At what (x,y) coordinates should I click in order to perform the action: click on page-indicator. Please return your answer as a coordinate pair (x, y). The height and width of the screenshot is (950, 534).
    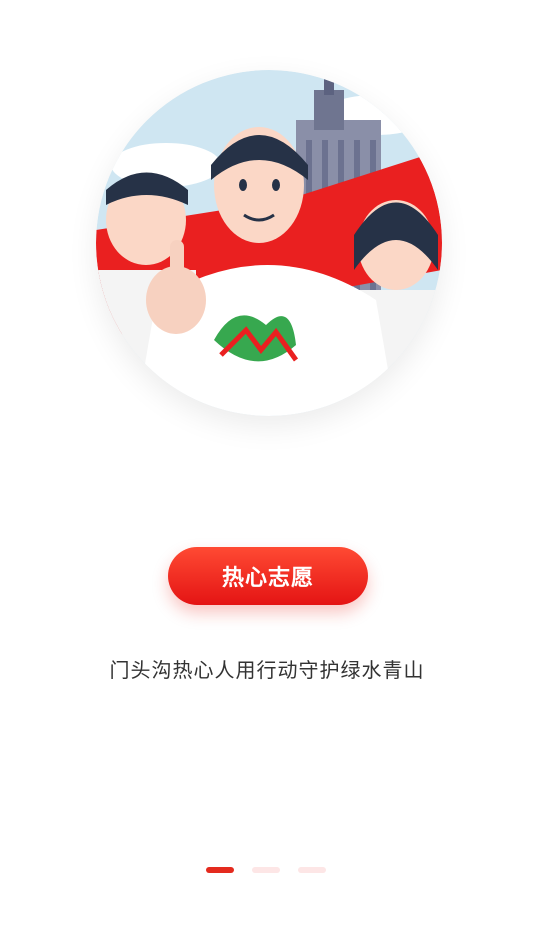
    Looking at the image, I should click on (271, 871).